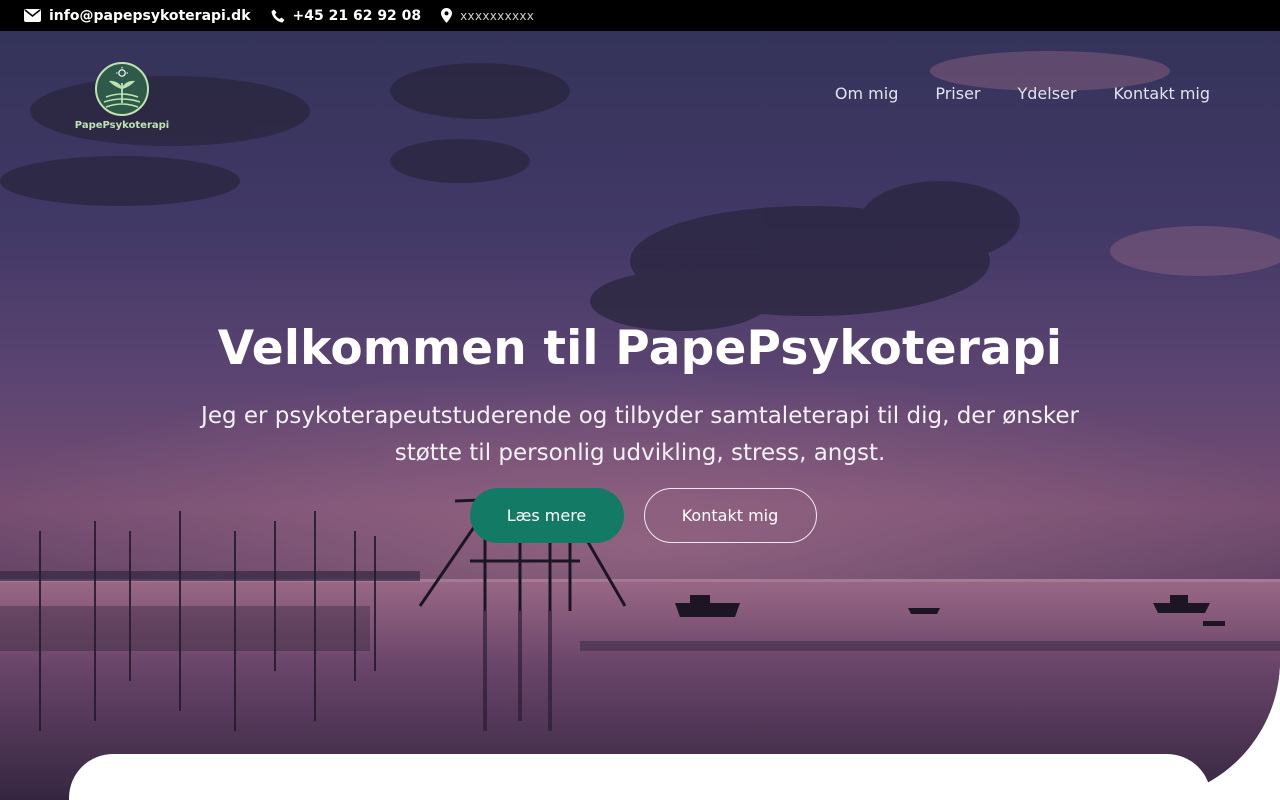  Describe the element at coordinates (640, 515) in the screenshot. I see `hero-buttons: Læs mere Kontakt mig` at that location.